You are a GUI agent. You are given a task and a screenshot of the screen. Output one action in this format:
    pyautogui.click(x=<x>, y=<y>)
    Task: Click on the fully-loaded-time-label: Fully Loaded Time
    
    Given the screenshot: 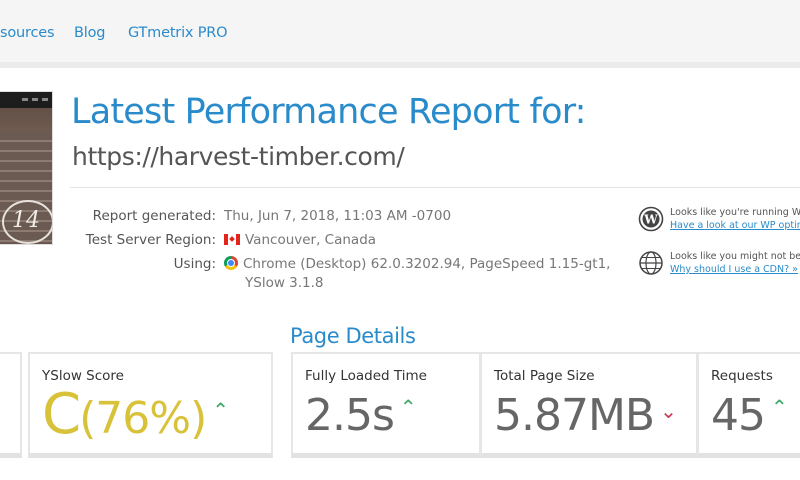 What is the action you would take?
    pyautogui.click(x=366, y=376)
    